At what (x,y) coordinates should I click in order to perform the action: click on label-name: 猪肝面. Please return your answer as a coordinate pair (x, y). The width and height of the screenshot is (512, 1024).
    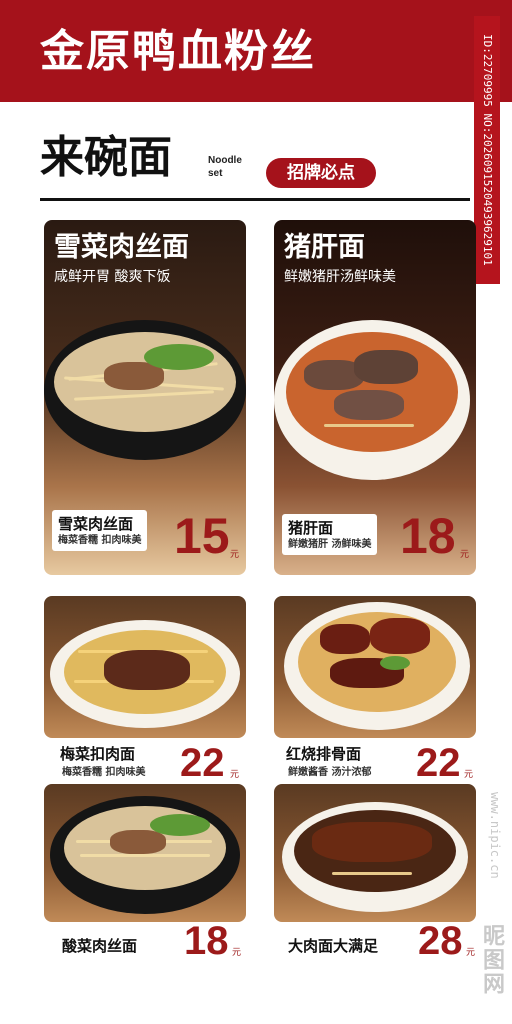
    Looking at the image, I should click on (311, 528).